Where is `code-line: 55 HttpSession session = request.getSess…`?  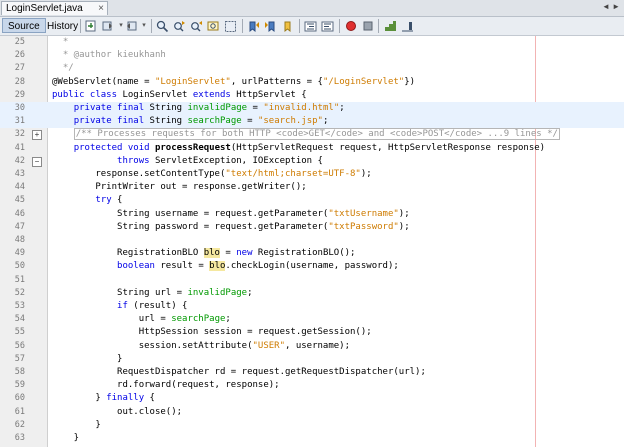 code-line: 55 HttpSession session = request.getSess… is located at coordinates (312, 332).